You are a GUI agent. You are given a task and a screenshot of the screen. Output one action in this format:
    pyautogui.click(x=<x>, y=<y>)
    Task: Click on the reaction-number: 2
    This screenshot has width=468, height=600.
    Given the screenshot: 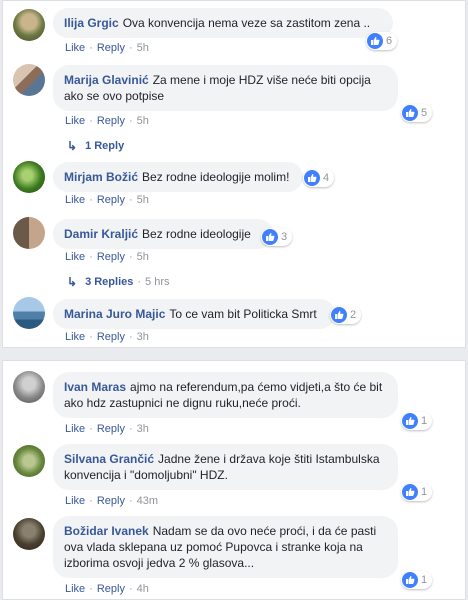 What is the action you would take?
    pyautogui.click(x=353, y=315)
    